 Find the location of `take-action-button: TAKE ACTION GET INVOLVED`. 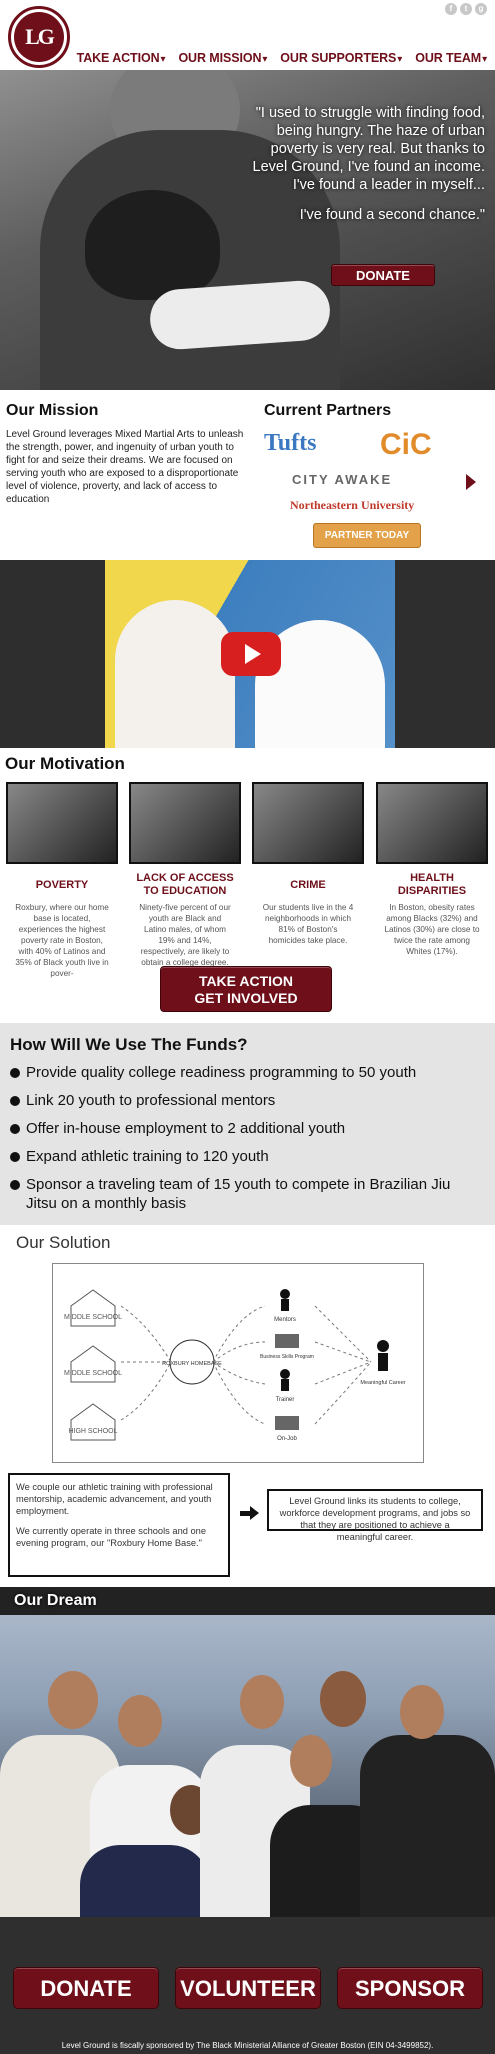

take-action-button: TAKE ACTION GET INVOLVED is located at coordinates (246, 989).